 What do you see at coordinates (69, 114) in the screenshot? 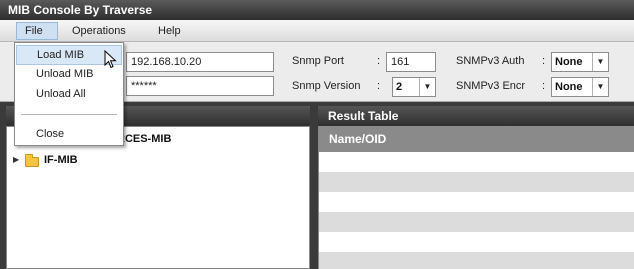
I see `menu-separator` at bounding box center [69, 114].